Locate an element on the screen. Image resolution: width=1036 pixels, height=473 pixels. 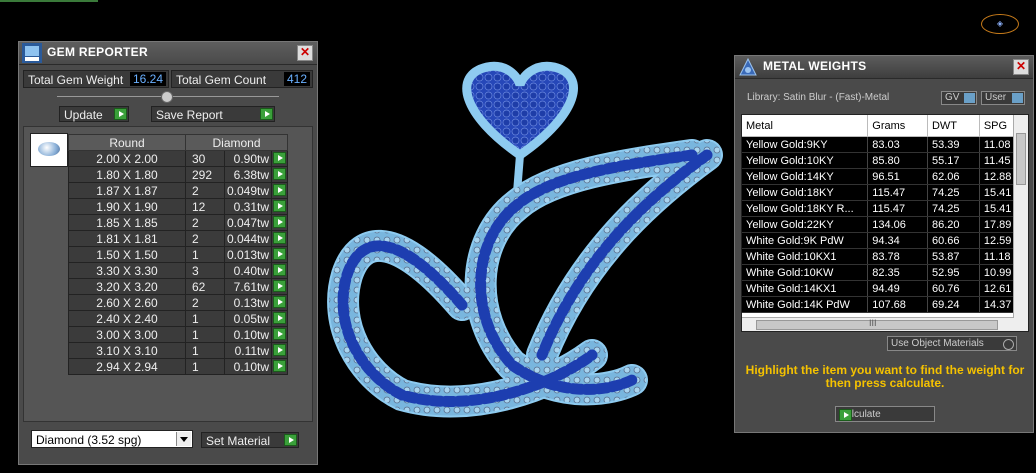
column-header-round: Round is located at coordinates (127, 142).